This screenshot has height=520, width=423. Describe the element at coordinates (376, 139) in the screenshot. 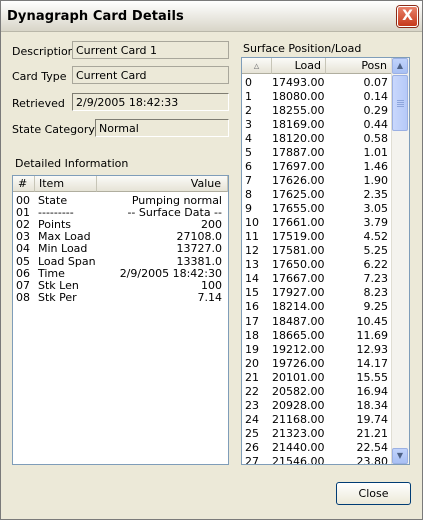

I see `row-posn: 0.58` at that location.